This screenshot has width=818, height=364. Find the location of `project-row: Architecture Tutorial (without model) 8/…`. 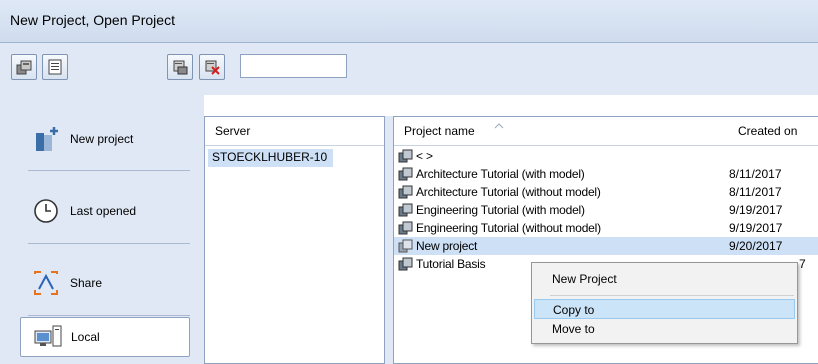

project-row: Architecture Tutorial (without model) 8/… is located at coordinates (606, 192).